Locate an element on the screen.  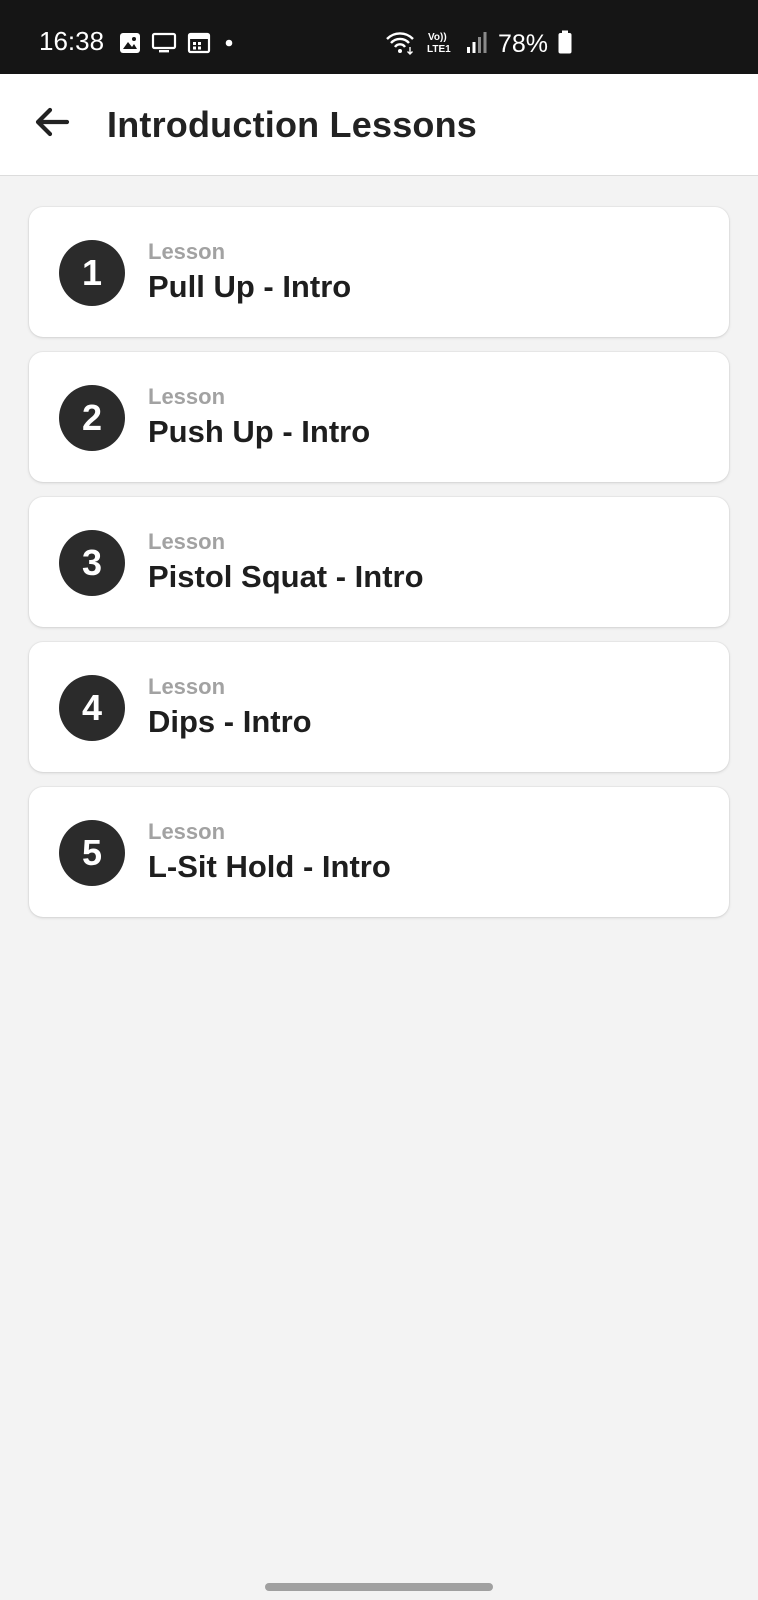
lesson-number-badge: 5 is located at coordinates (92, 853).